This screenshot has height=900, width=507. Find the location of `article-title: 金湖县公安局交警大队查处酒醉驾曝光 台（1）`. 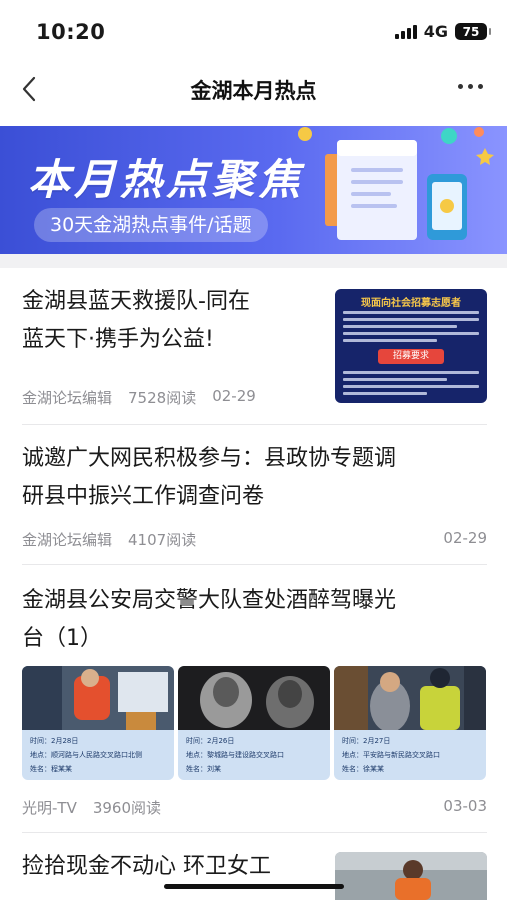

article-title: 金湖县公安局交警大队查处酒醉驾曝光 台（1） is located at coordinates (209, 619).